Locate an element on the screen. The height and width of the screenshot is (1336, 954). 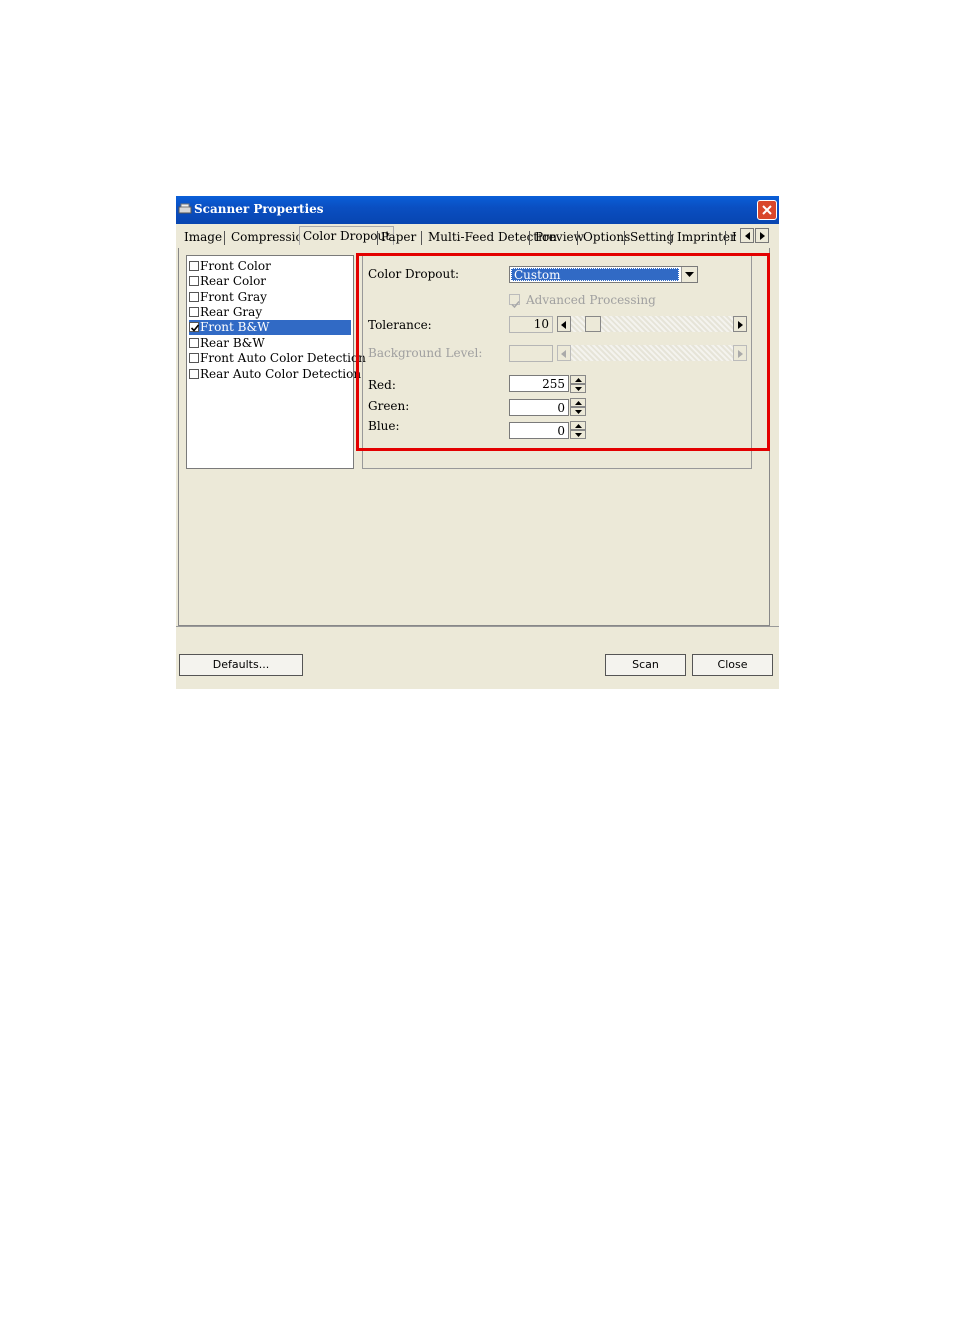
arrow-left-icon is located at coordinates (747, 236).